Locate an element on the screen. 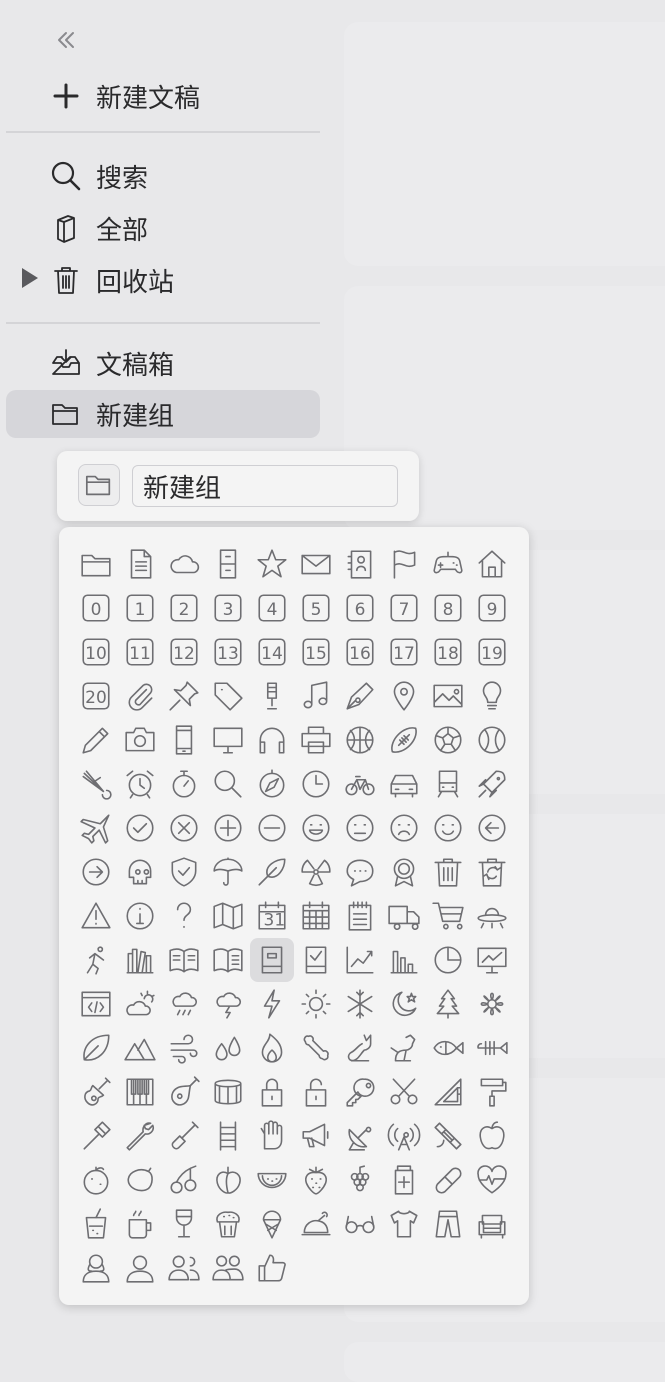 The height and width of the screenshot is (1382, 665). wind-icon is located at coordinates (184, 1048).